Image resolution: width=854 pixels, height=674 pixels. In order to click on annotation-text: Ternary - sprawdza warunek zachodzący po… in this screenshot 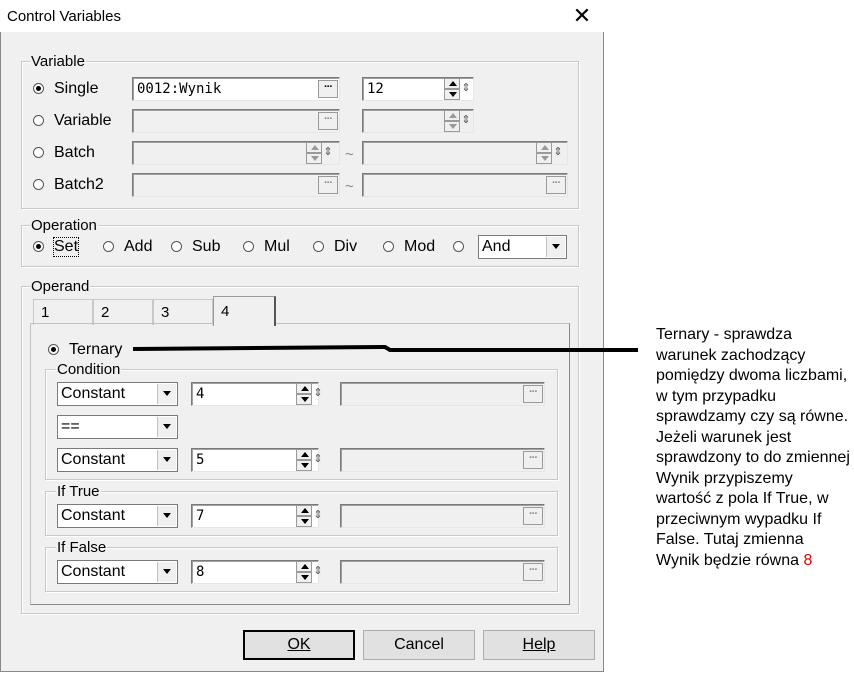, I will do `click(753, 448)`.